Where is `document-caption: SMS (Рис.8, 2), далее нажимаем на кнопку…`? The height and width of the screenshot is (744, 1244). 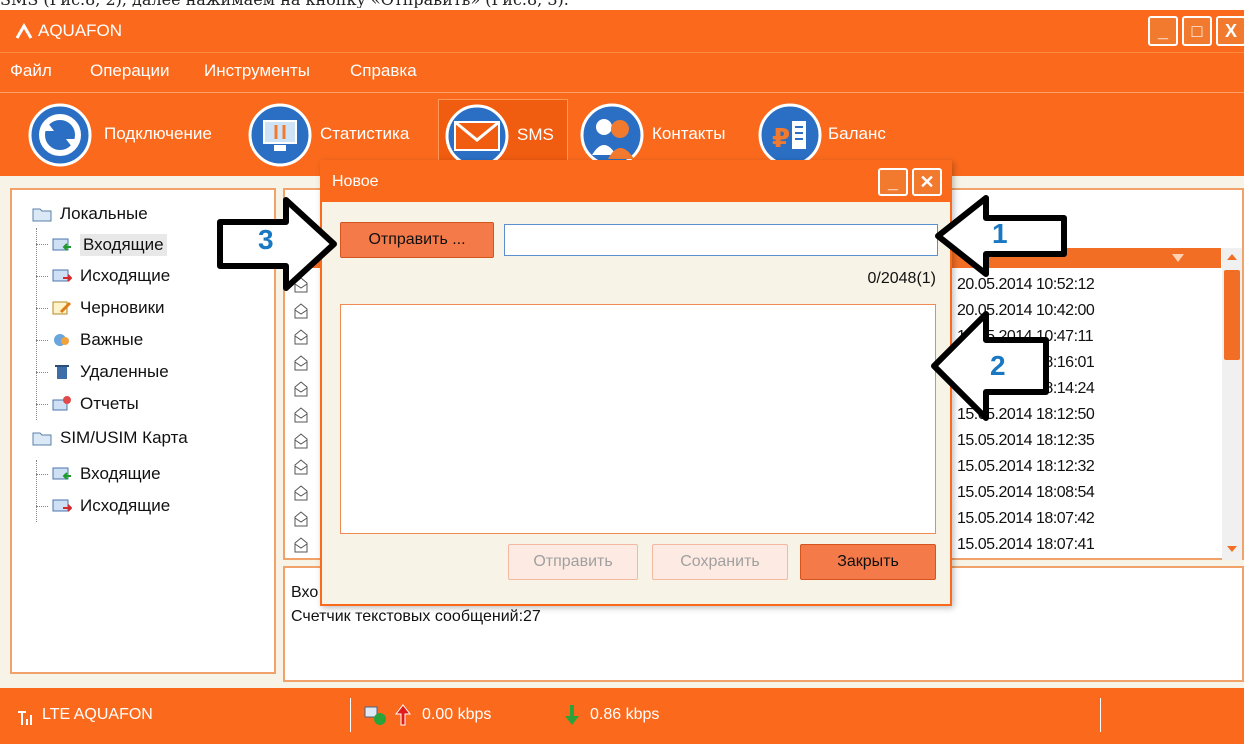
document-caption: SMS (Рис.8, 2), далее нажимаем на кнопку… is located at coordinates (622, 4).